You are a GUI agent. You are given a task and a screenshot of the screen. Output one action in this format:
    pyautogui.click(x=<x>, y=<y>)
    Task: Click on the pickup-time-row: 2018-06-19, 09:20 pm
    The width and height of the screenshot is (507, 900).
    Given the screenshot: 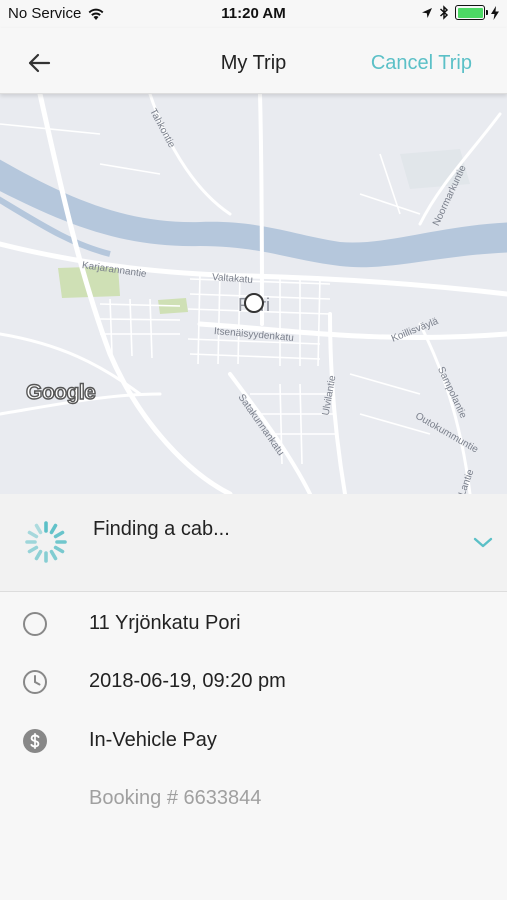 What is the action you would take?
    pyautogui.click(x=253, y=681)
    